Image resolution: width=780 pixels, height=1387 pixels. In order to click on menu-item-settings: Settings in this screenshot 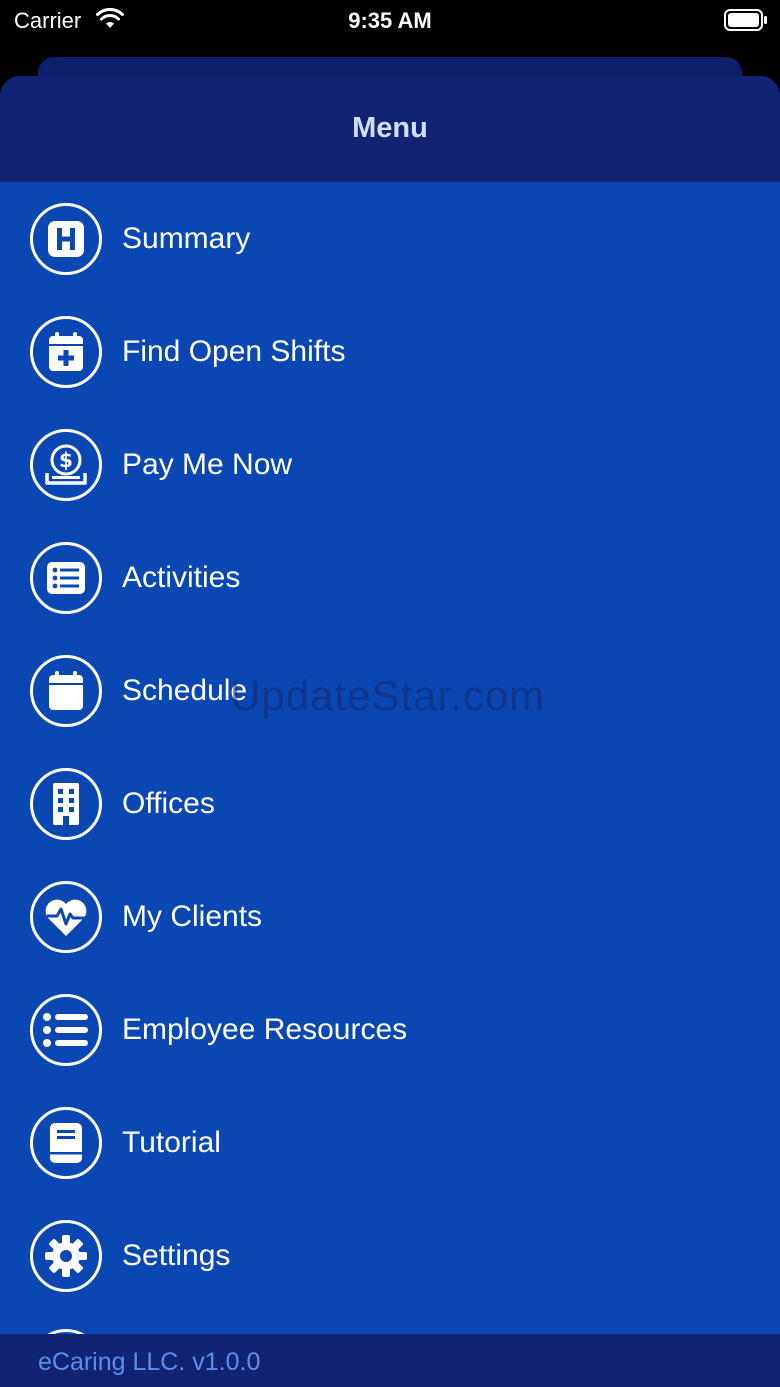, I will do `click(390, 1255)`.